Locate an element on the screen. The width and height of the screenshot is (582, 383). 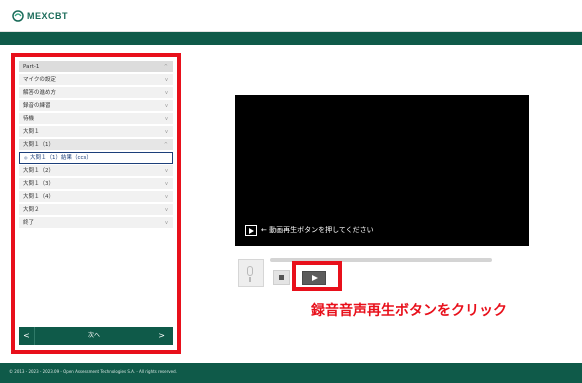
sidebar-item-label: 大問１（1） is located at coordinates (38, 145).